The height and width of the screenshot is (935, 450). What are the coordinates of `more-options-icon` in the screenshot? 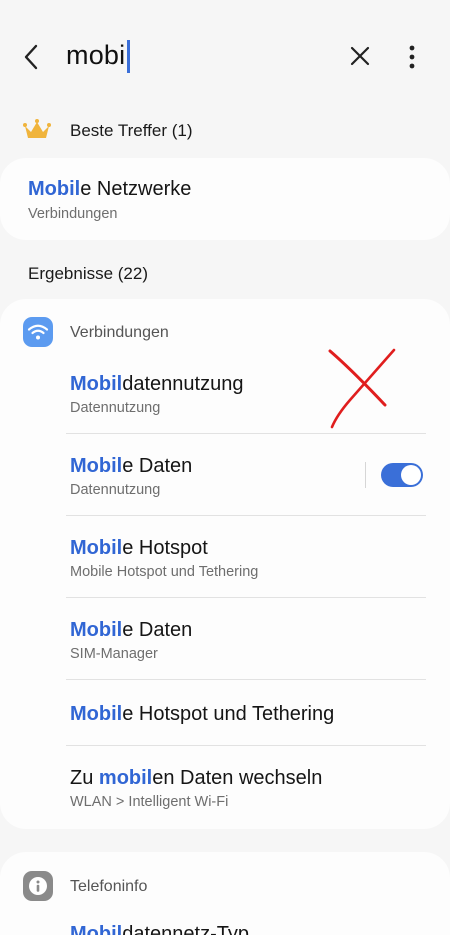 It's located at (412, 57).